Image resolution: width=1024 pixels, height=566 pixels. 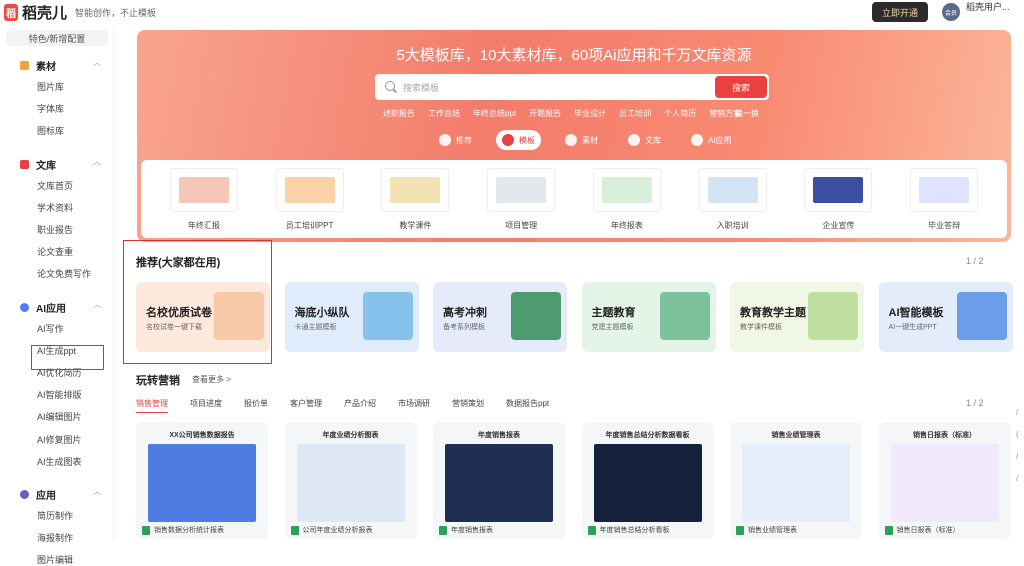 What do you see at coordinates (468, 405) in the screenshot?
I see `marketing-tab: 营销策划` at bounding box center [468, 405].